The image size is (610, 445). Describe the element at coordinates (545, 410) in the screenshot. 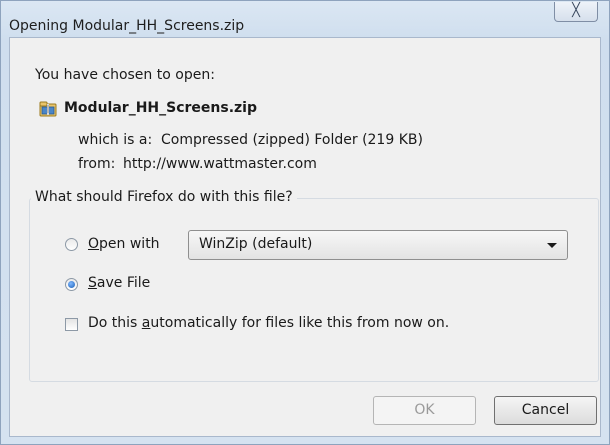

I see `cancel-button: Cancel` at that location.